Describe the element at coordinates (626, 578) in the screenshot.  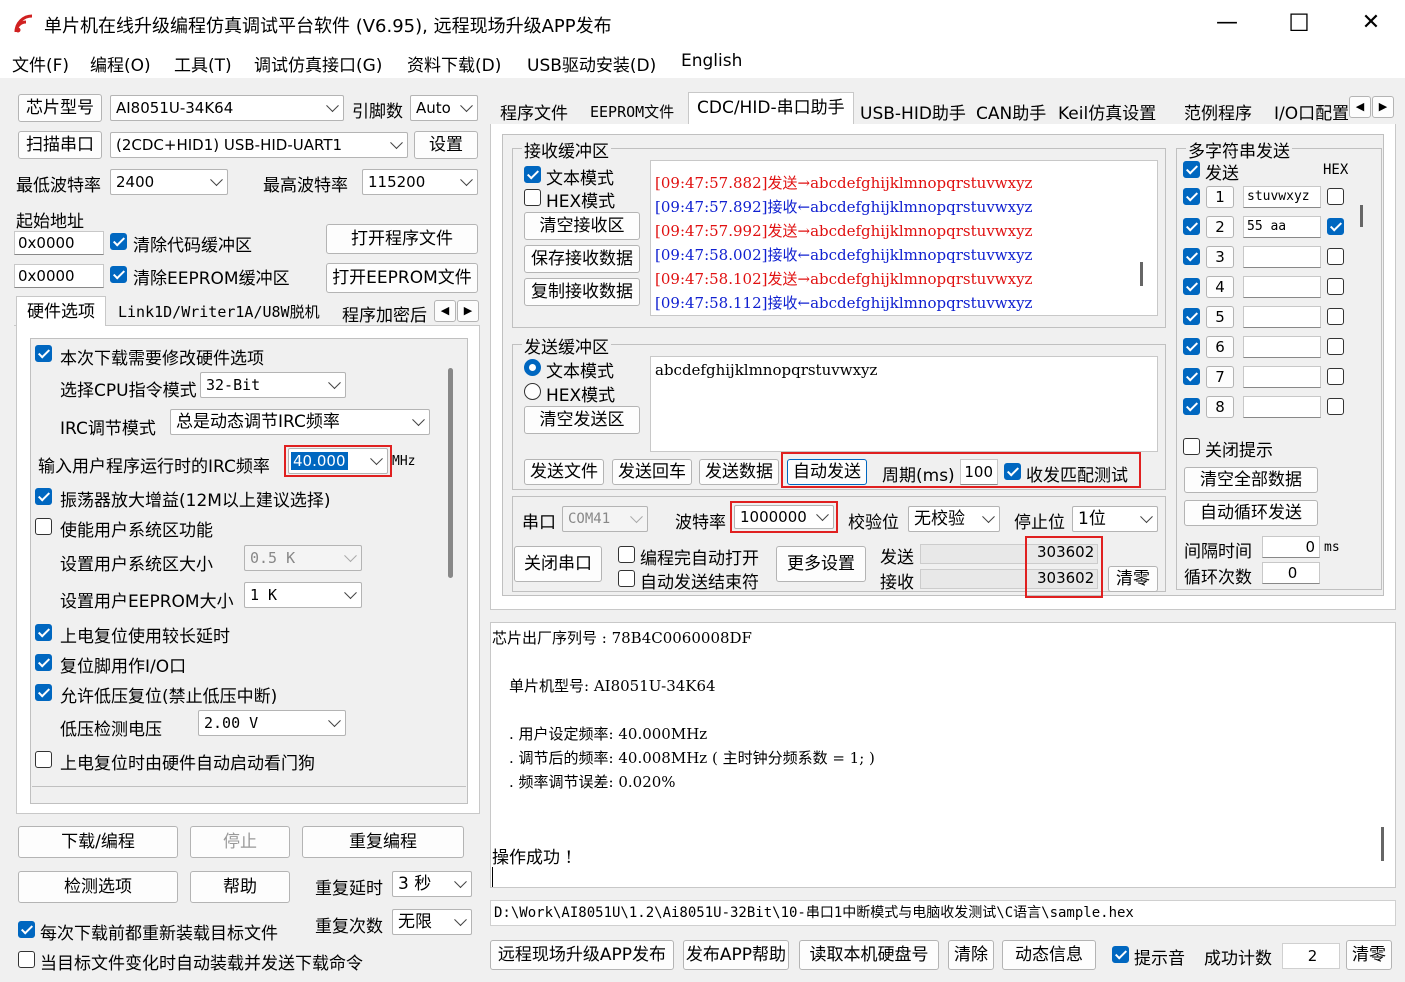
I see `auto-send-end-checkbox` at that location.